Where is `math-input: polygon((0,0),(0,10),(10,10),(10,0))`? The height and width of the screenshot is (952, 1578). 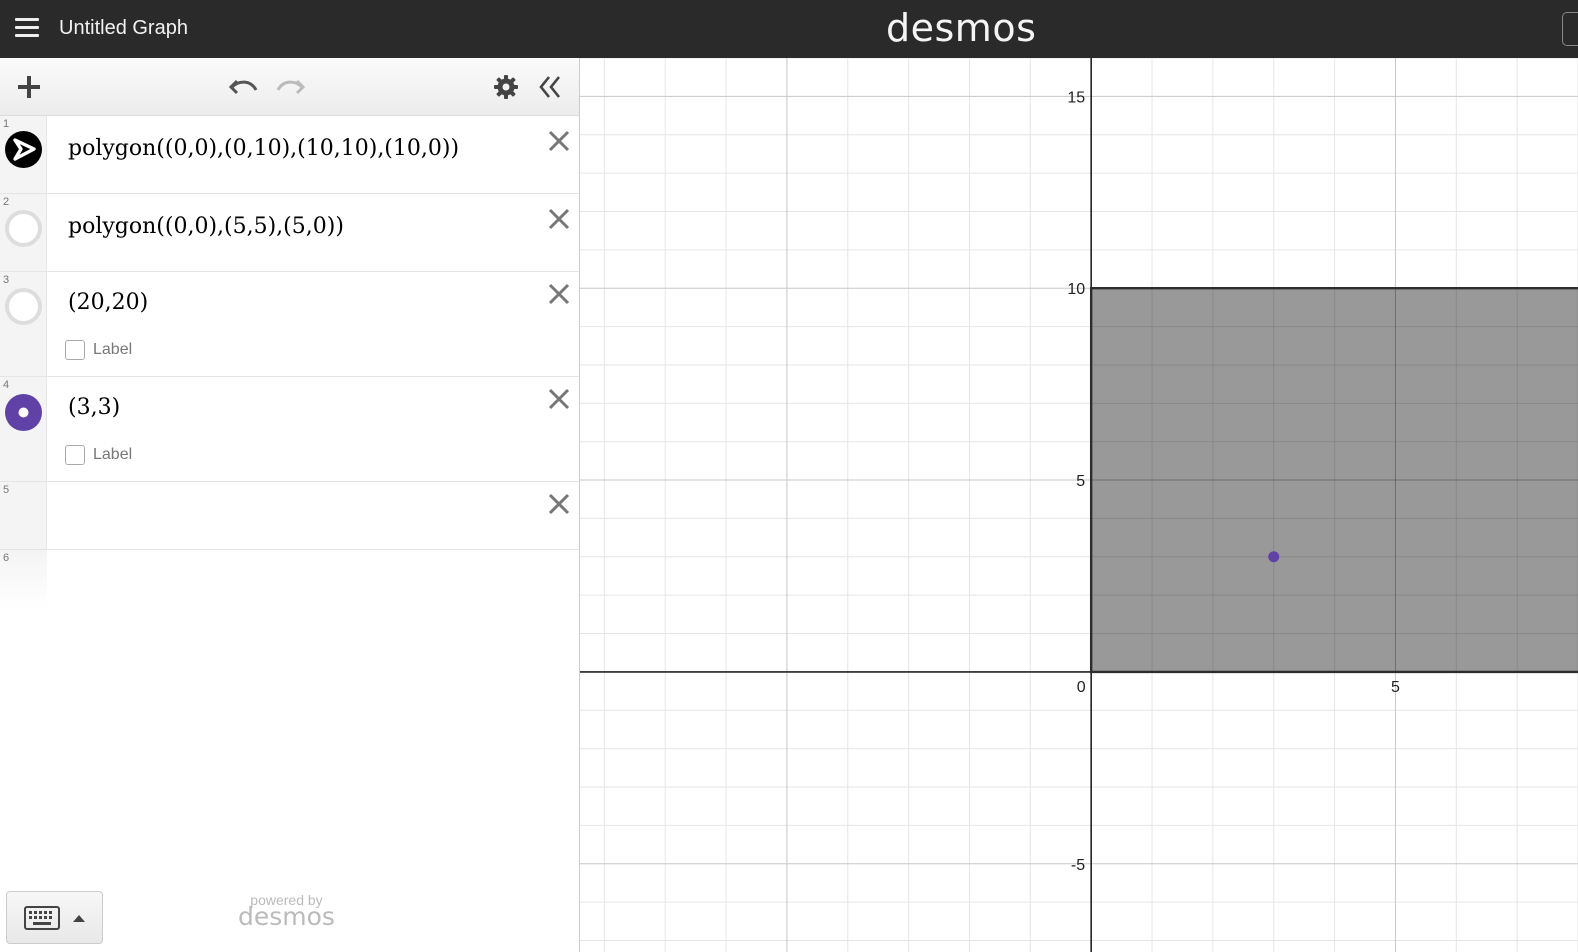 math-input: polygon((0,0),(0,10),(10,10),(10,0)) is located at coordinates (263, 148).